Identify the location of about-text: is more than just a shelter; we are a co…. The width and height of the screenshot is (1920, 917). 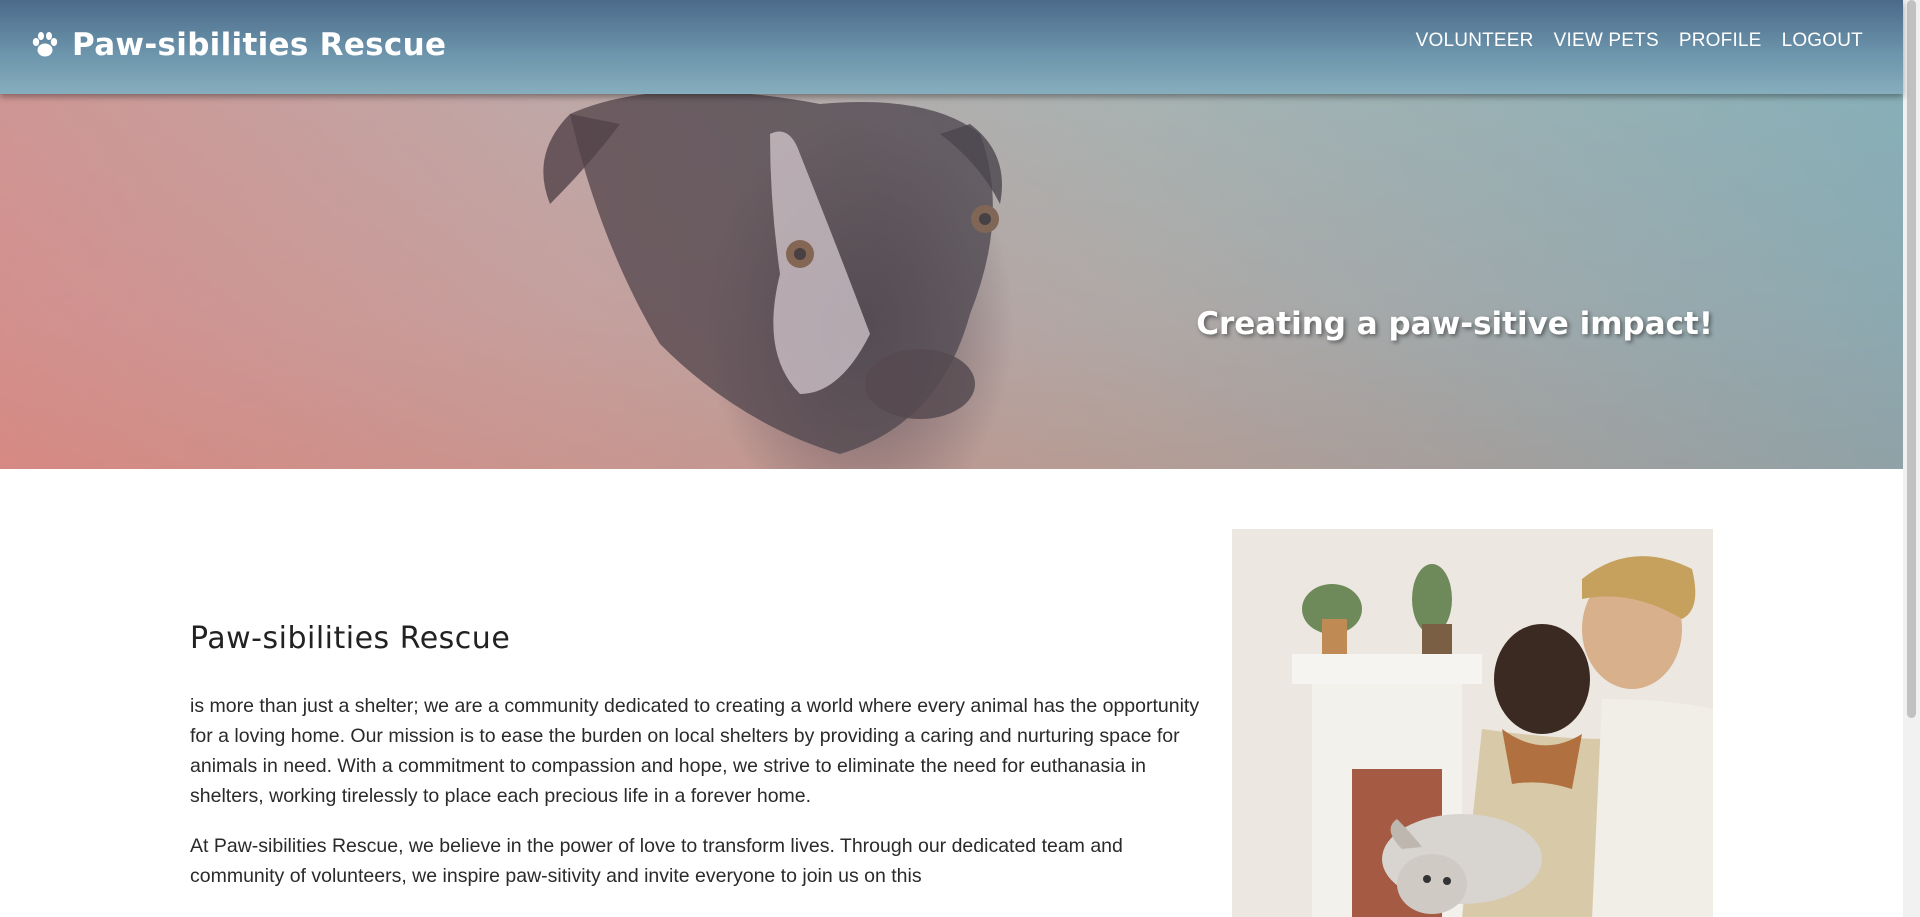
(695, 801).